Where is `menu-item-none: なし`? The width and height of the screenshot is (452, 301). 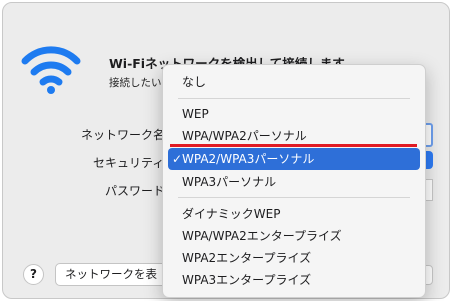 menu-item-none: なし is located at coordinates (294, 82).